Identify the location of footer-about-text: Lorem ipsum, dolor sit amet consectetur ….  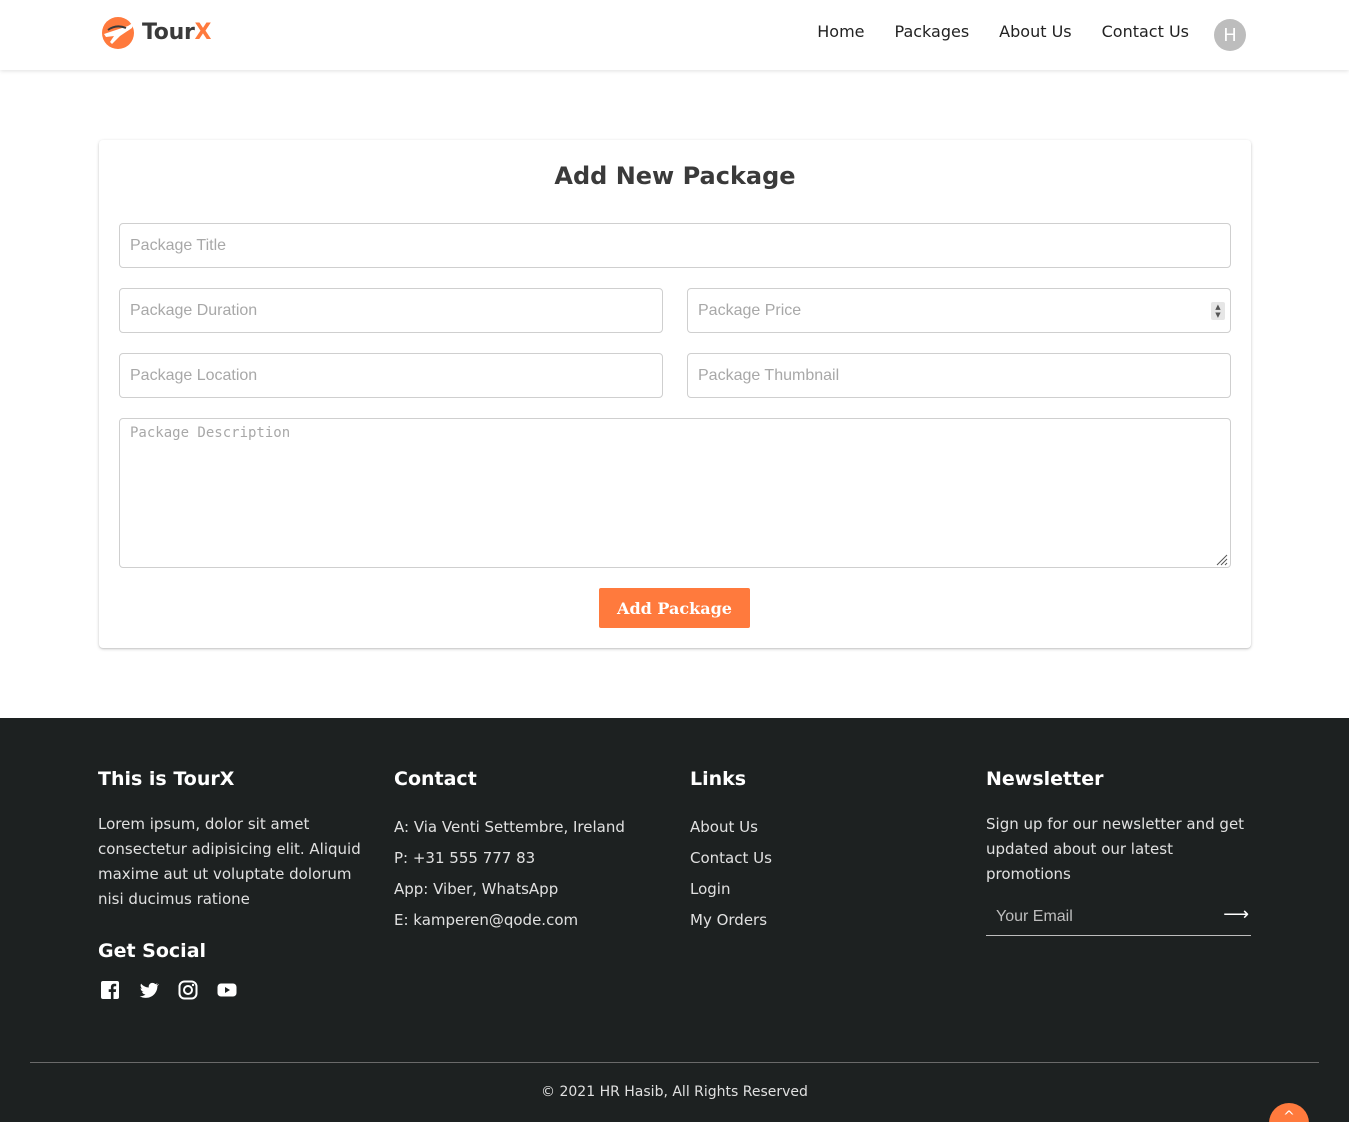
(229, 861).